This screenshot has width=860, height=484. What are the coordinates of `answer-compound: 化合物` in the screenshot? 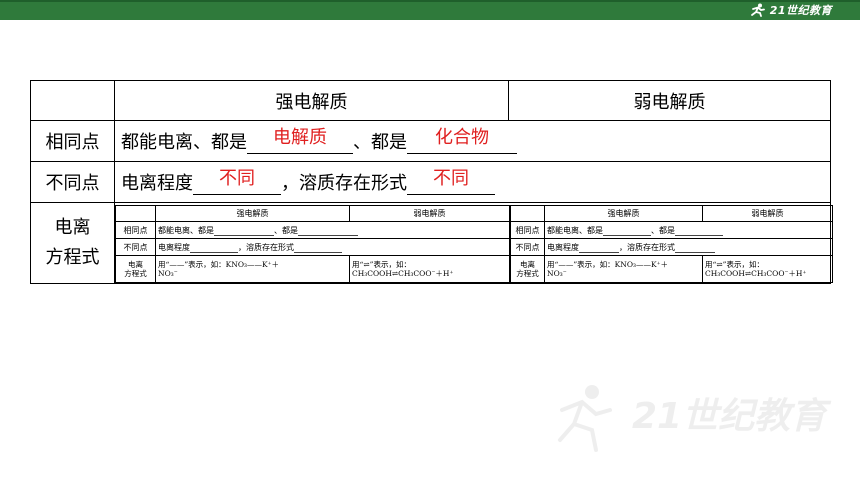 It's located at (462, 137).